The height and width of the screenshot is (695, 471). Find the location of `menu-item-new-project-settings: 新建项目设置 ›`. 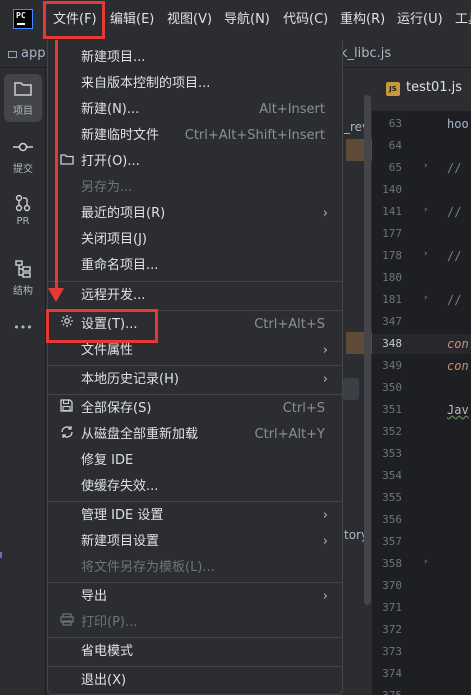

menu-item-new-project-settings: 新建项目设置 › is located at coordinates (195, 542).